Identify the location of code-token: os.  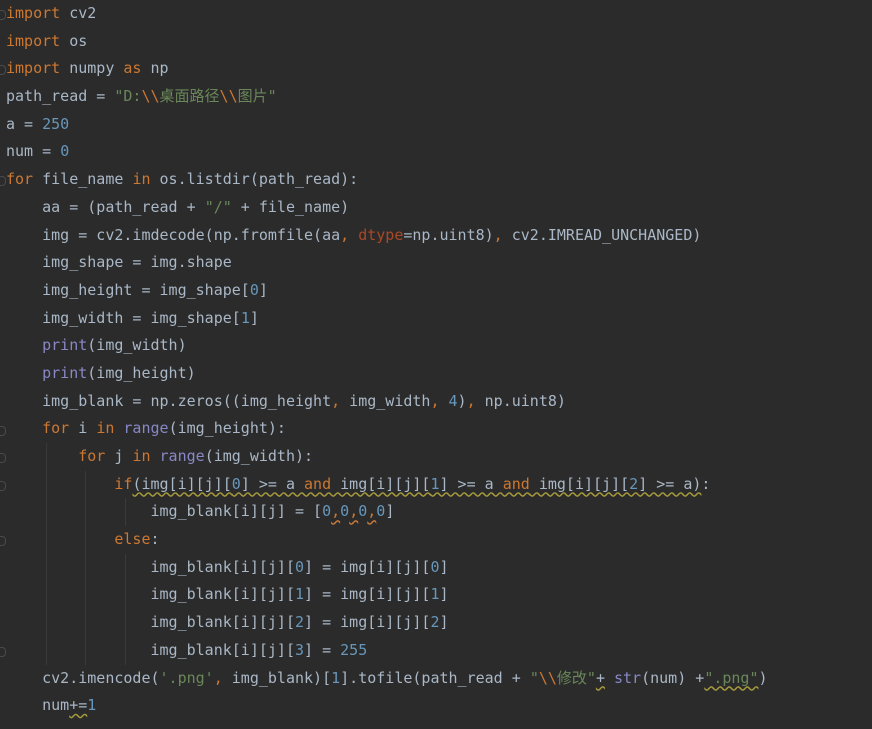
(74, 40).